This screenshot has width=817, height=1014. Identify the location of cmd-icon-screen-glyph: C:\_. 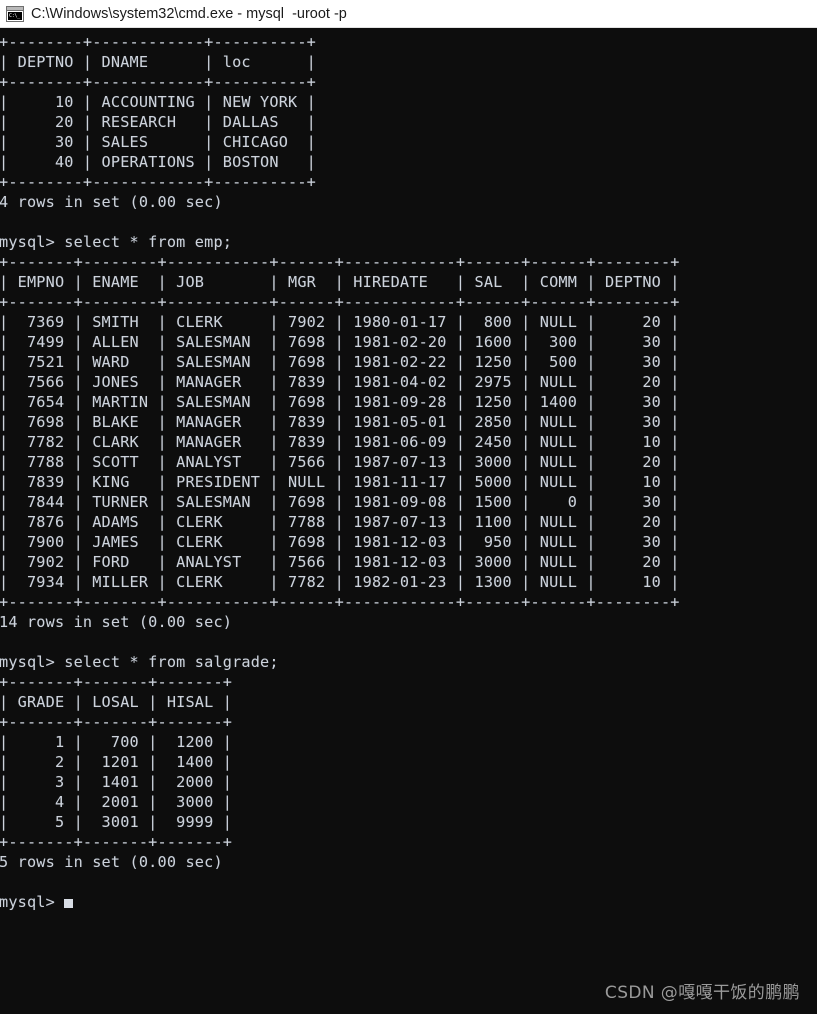
(15, 15).